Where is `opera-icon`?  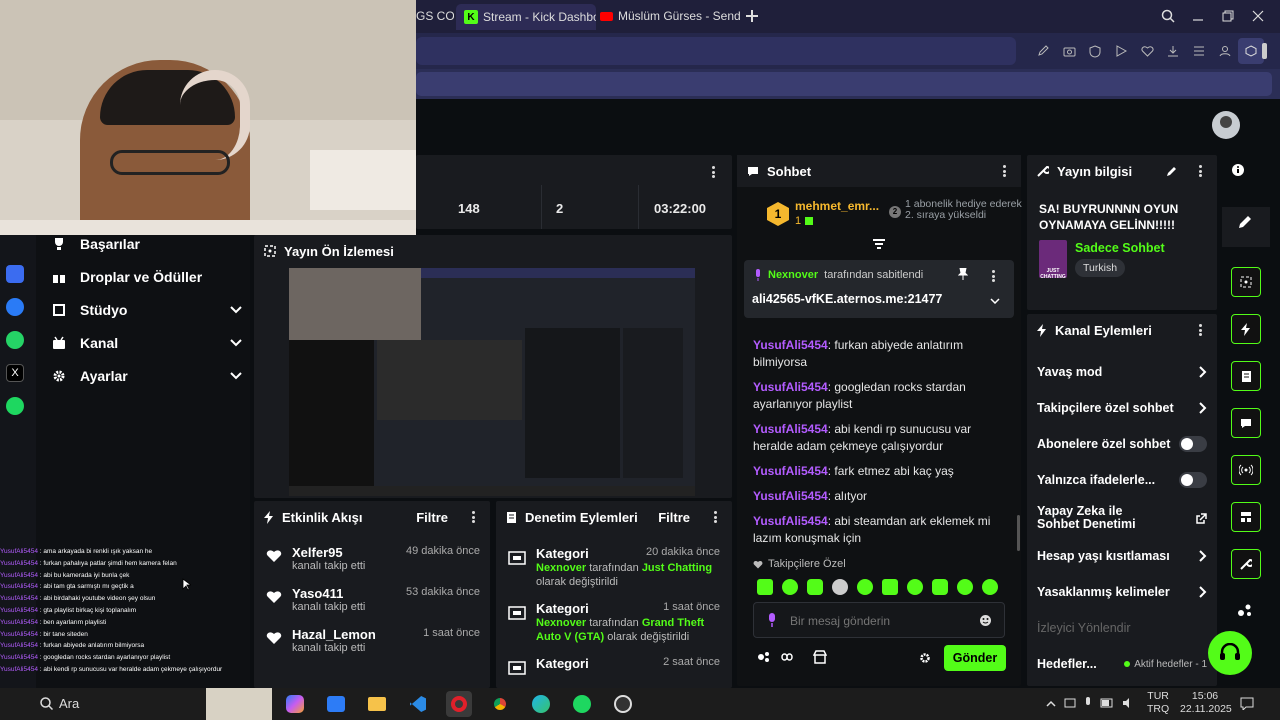 opera-icon is located at coordinates (459, 704).